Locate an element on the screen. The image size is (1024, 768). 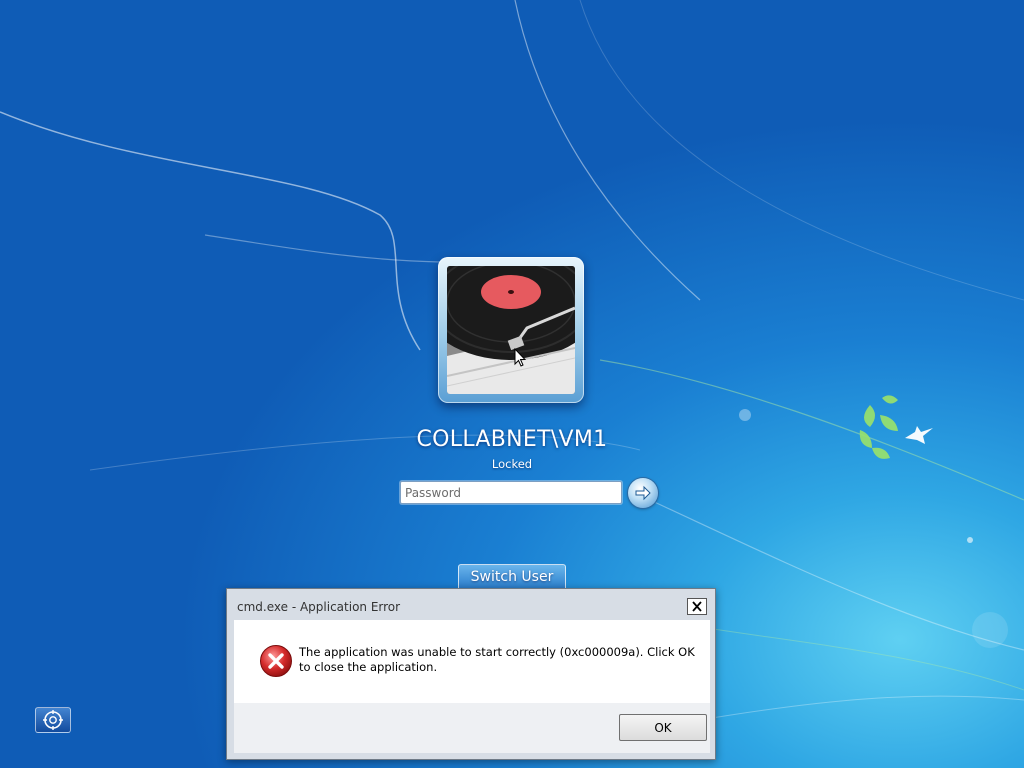
switch-user-button: Switch User is located at coordinates (512, 577).